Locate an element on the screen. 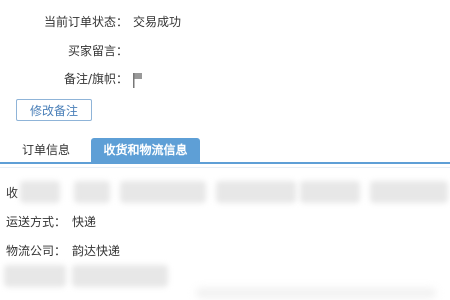 This screenshot has height=300, width=450. note-flag-row: 备注/旗帜： is located at coordinates (64, 79).